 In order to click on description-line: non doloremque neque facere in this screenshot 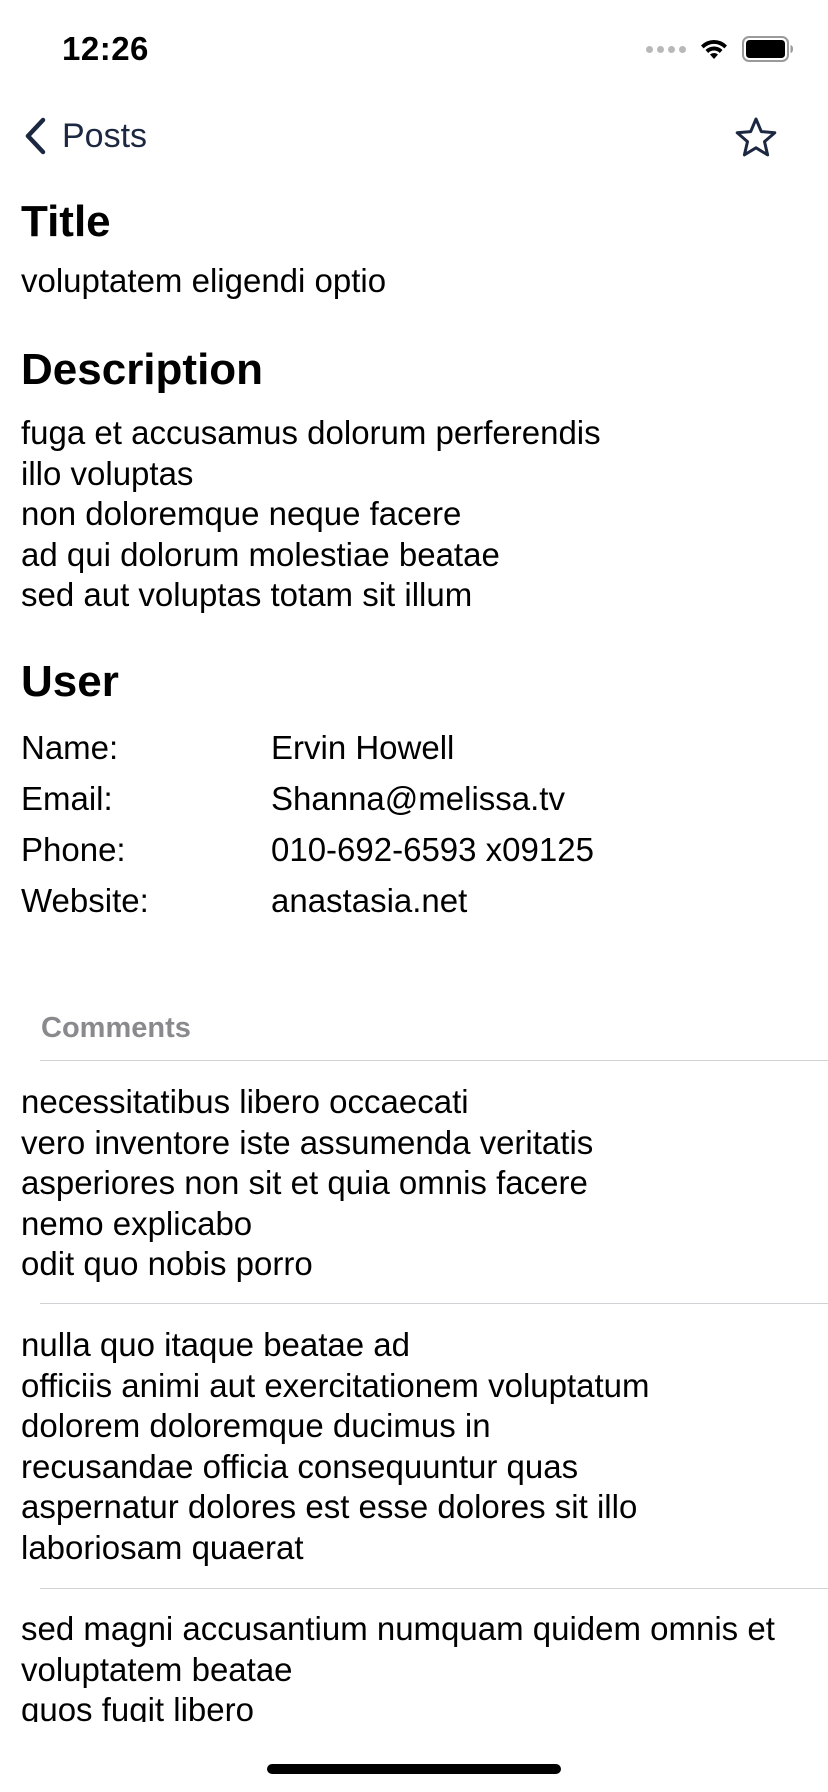, I will do `click(241, 514)`.